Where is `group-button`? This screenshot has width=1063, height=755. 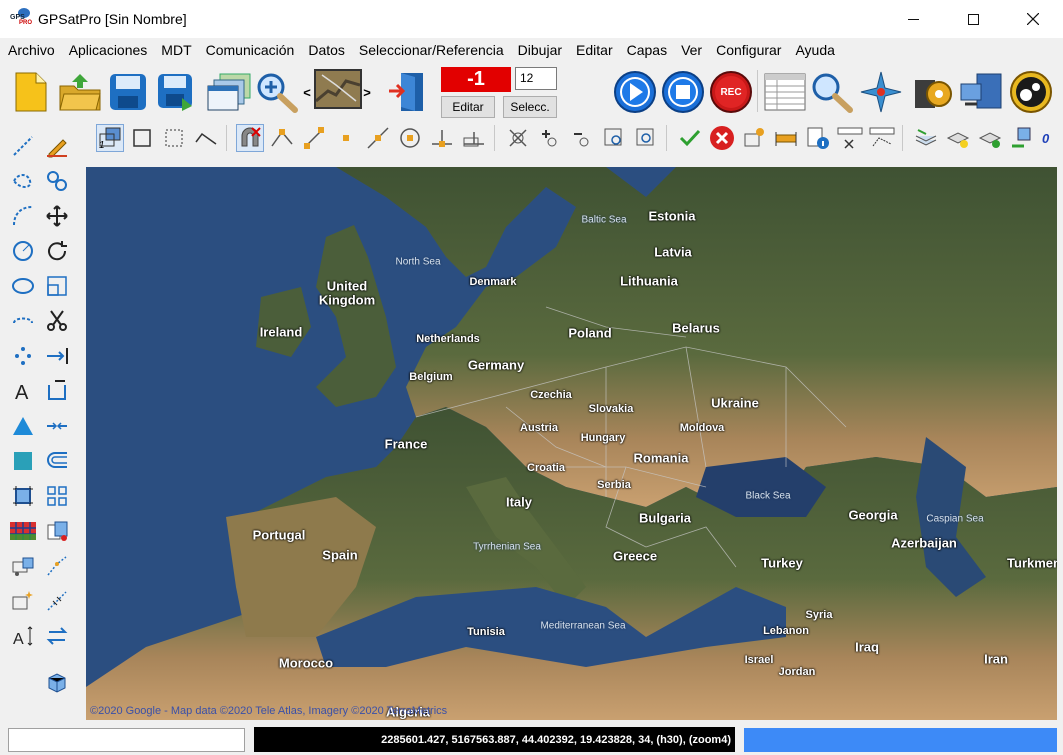
group-button is located at coordinates (57, 181).